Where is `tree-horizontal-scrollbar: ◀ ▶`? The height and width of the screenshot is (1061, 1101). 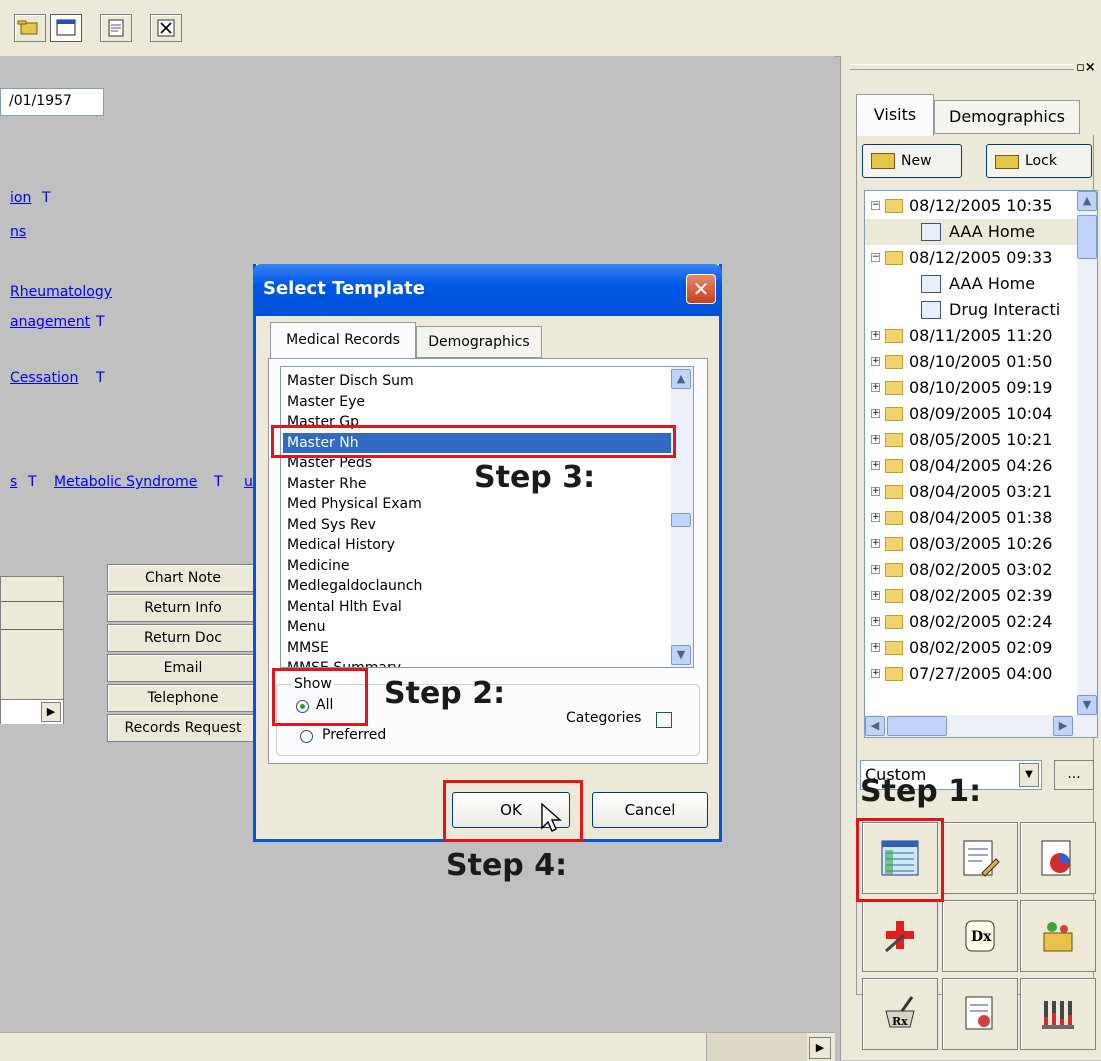 tree-horizontal-scrollbar: ◀ ▶ is located at coordinates (981, 726).